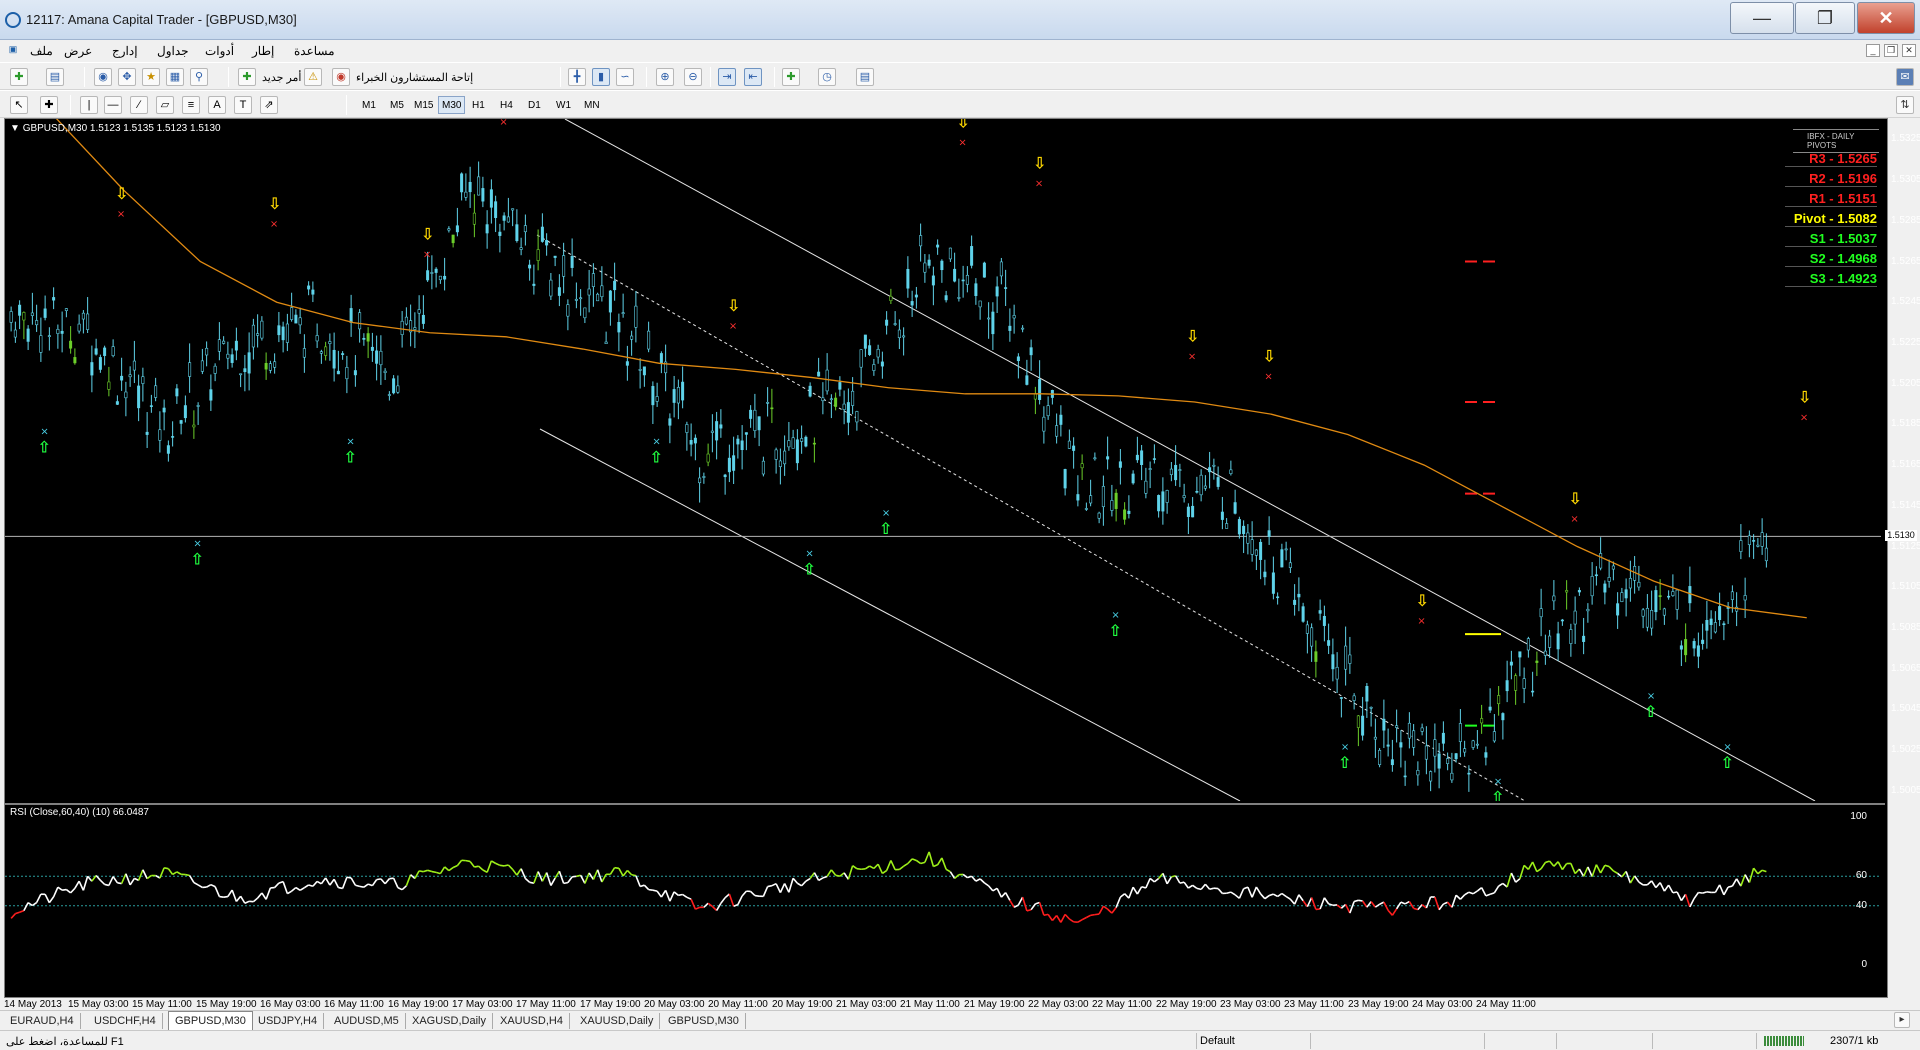  Describe the element at coordinates (1909, 50) in the screenshot. I see `mdi-close-button: ✕` at that location.